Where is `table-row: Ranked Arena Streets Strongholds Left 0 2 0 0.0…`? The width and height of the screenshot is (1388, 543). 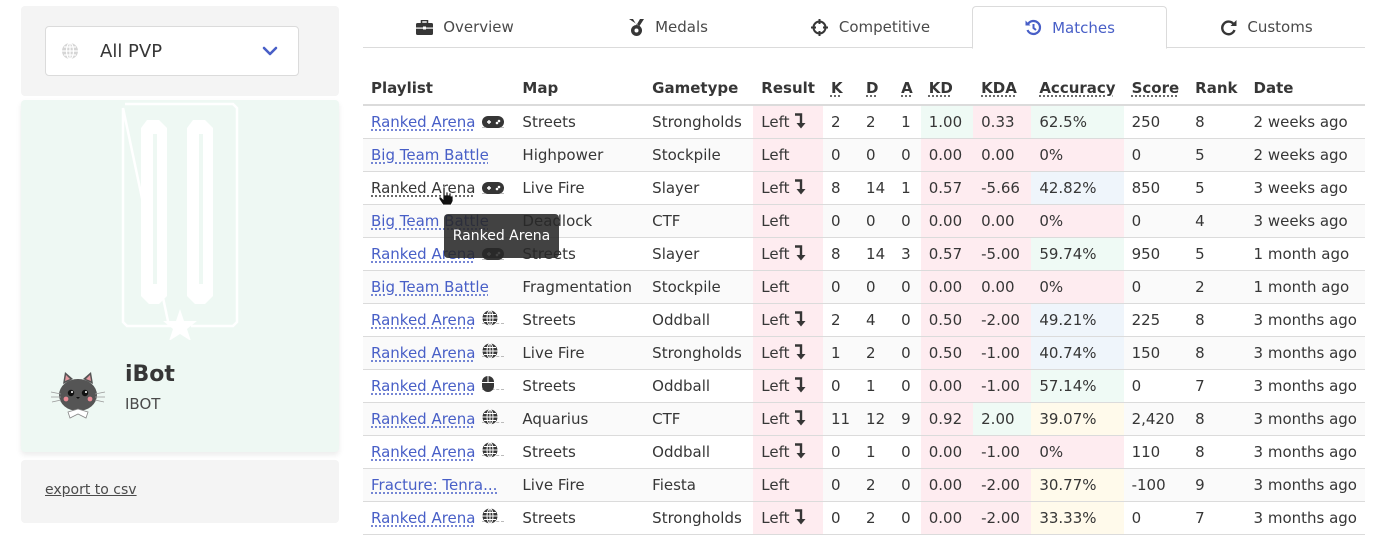
table-row: Ranked Arena Streets Strongholds Left 0 2 0 0.0… is located at coordinates (864, 518).